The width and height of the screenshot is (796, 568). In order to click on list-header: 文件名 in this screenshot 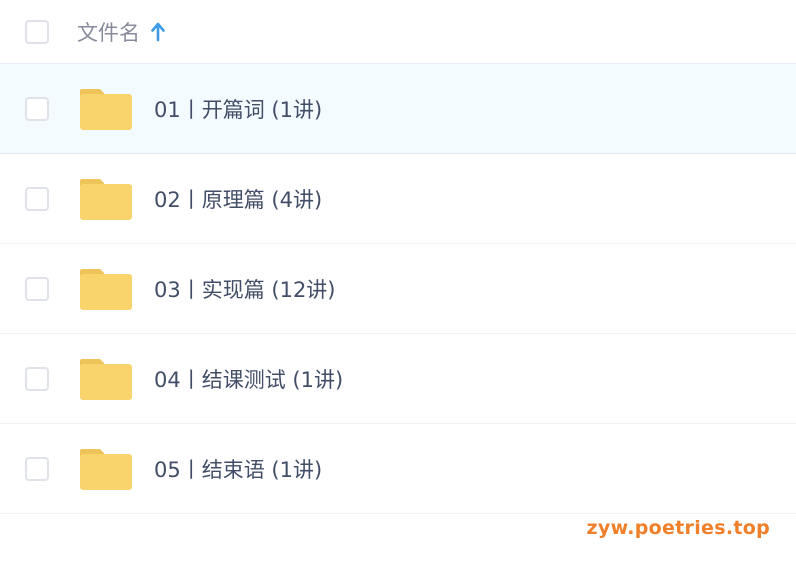, I will do `click(398, 32)`.